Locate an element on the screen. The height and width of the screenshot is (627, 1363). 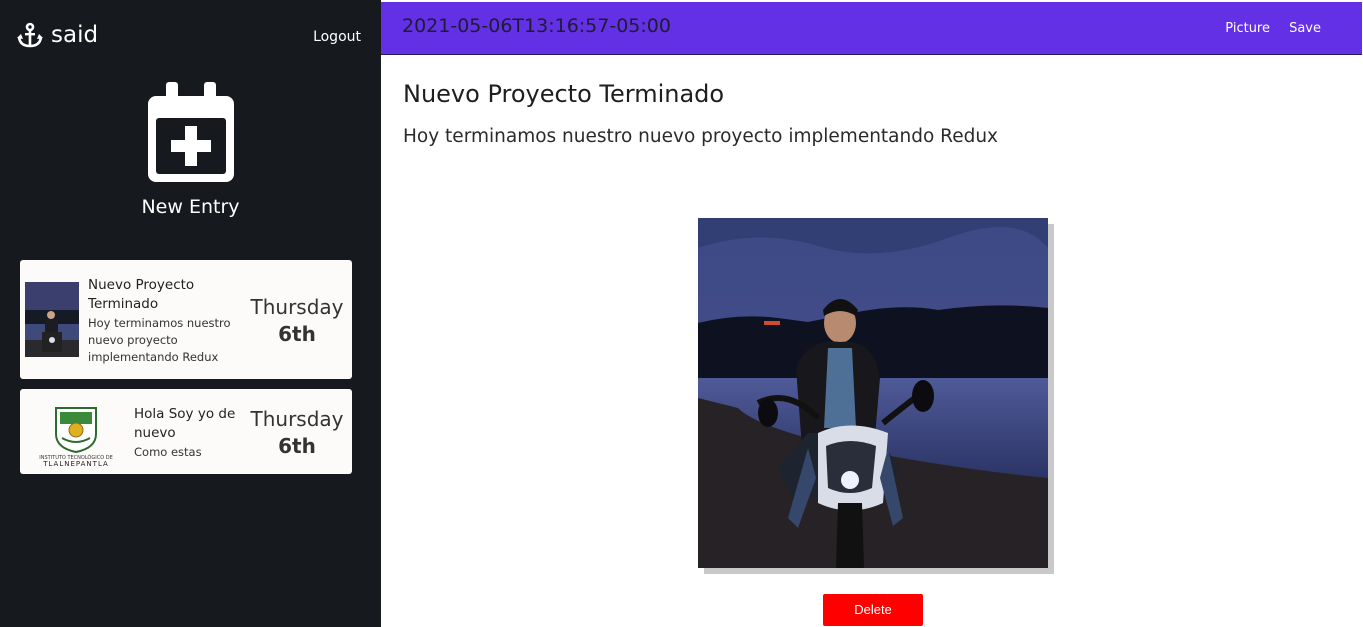
entry-body: Hola Soy yo de nuevo Como estas is located at coordinates (189, 433).